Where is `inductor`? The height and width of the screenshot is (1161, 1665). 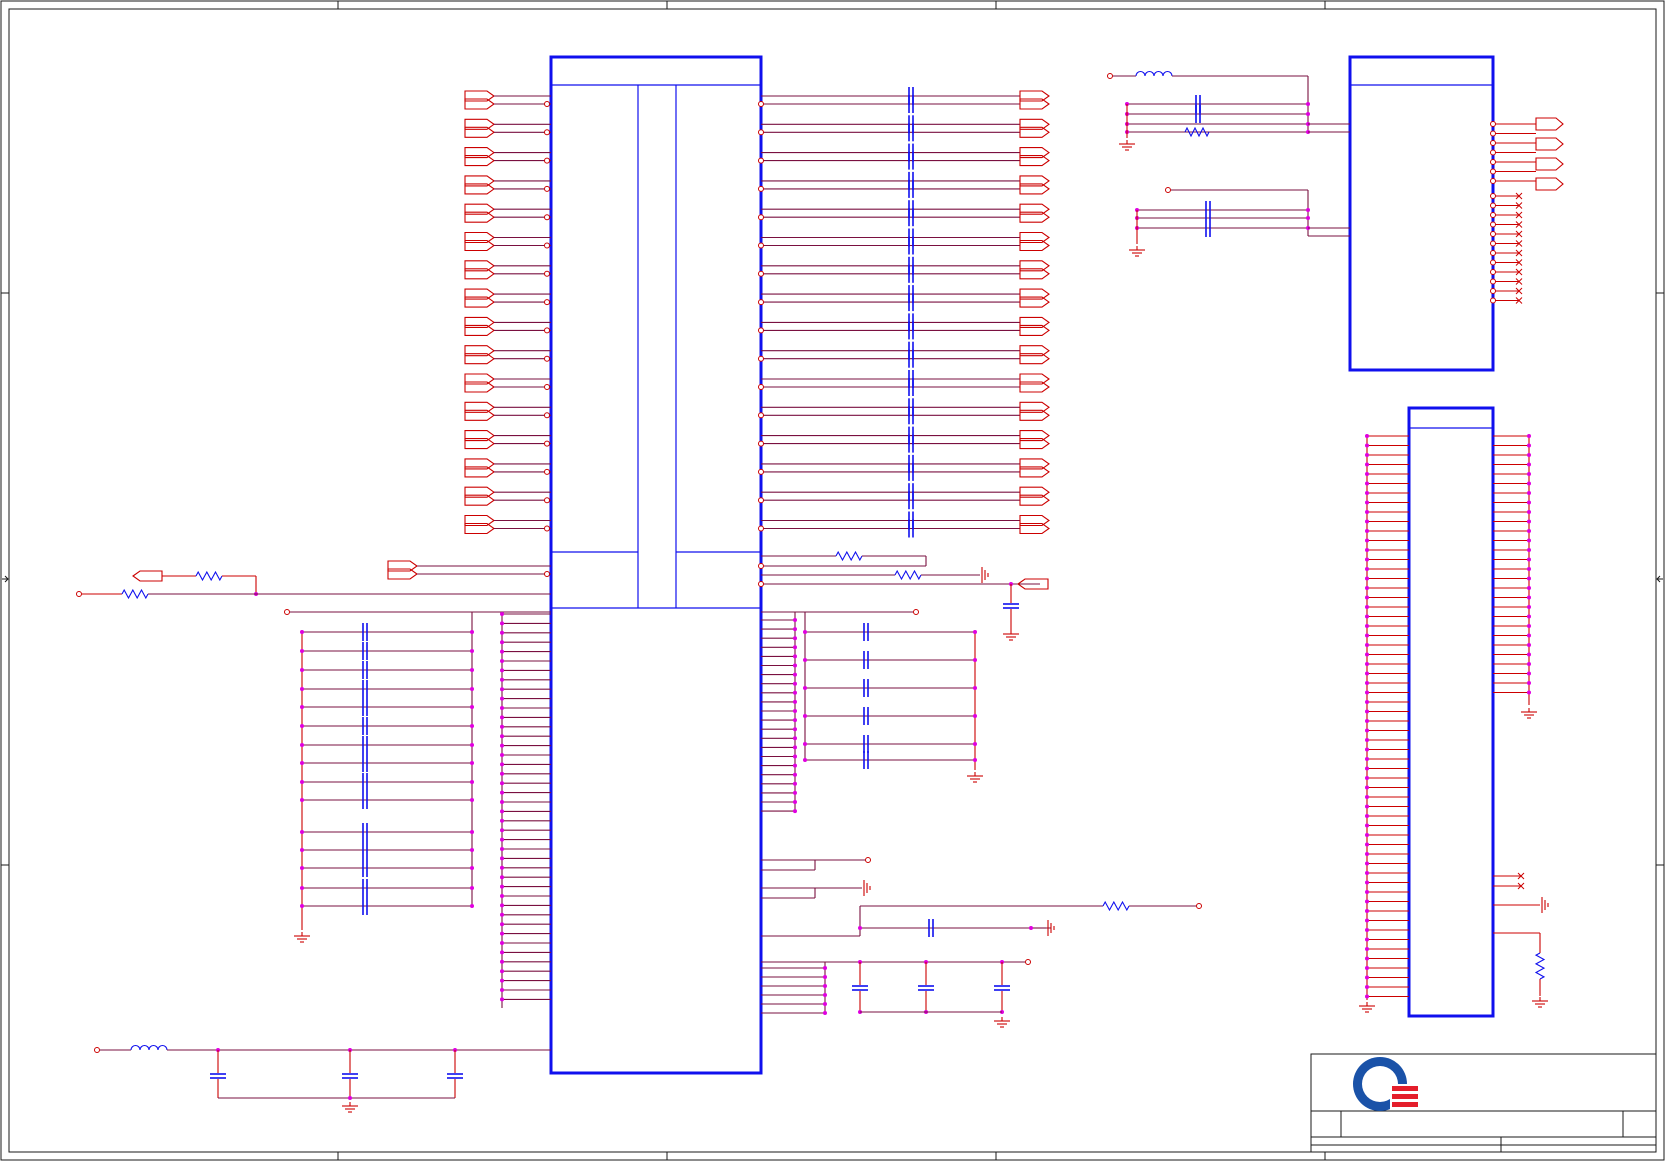
inductor is located at coordinates (1154, 73).